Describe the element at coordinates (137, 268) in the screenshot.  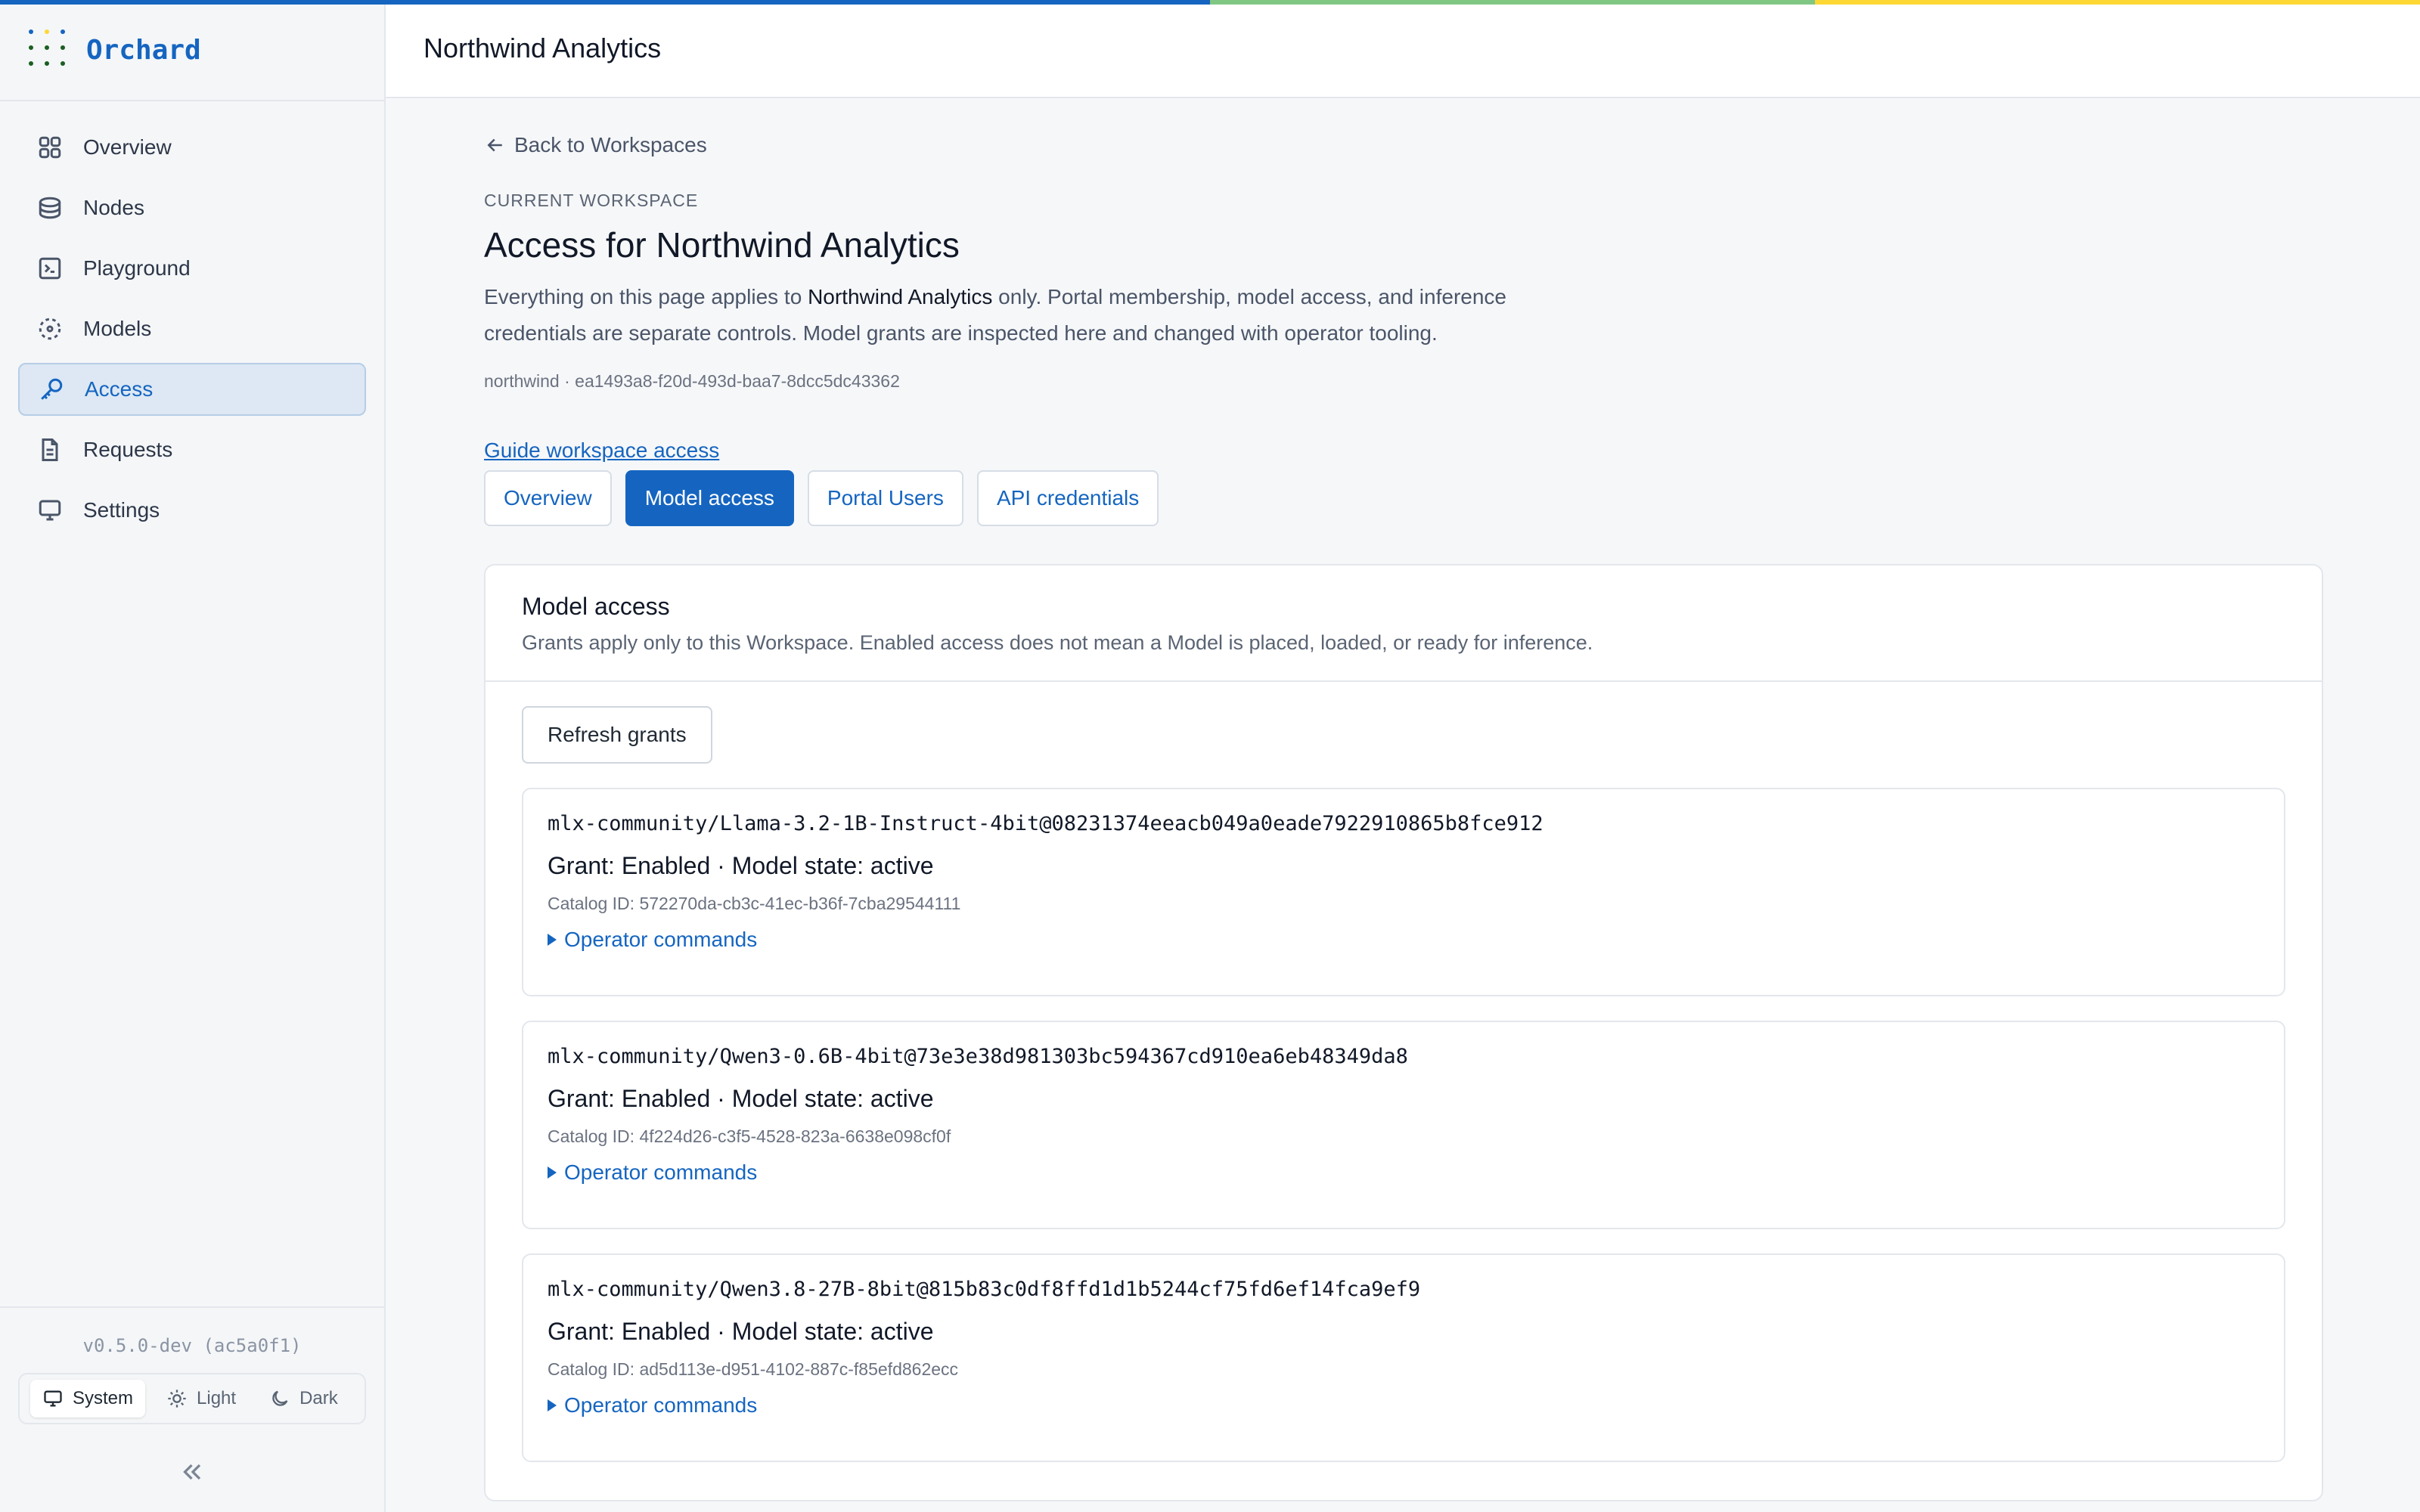
I see `sidebar-item-label: Playground` at that location.